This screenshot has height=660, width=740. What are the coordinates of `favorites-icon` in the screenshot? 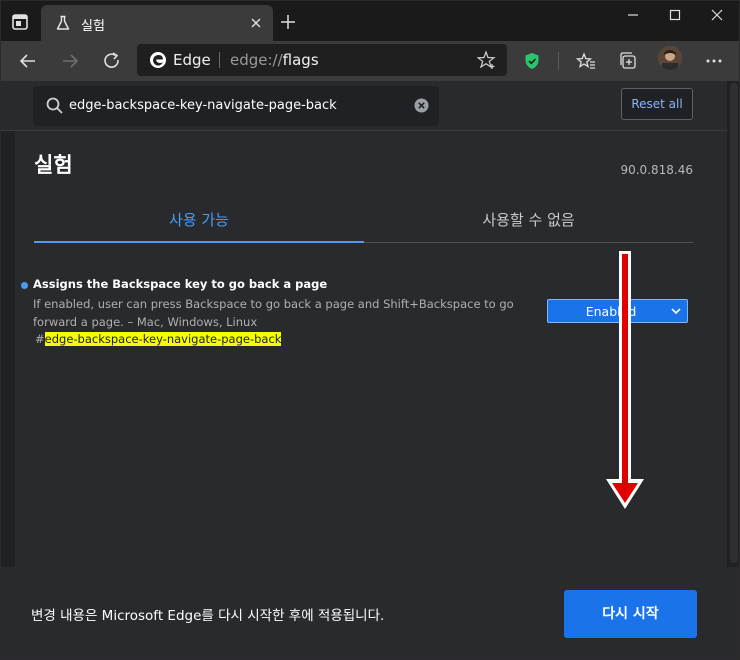 It's located at (586, 61).